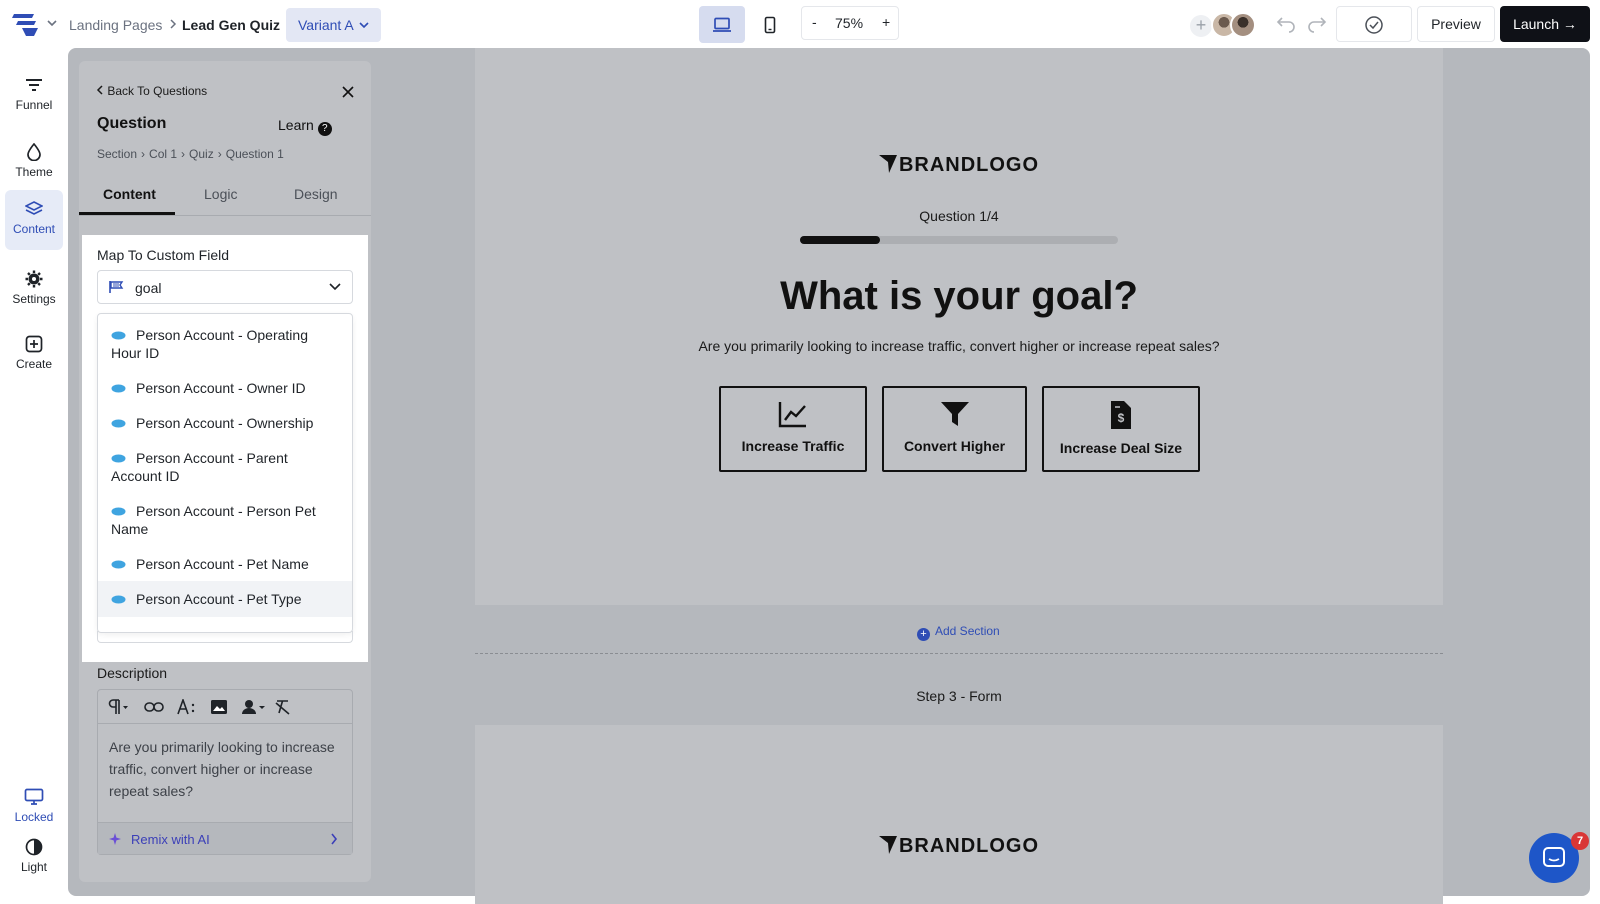 Image resolution: width=1600 pixels, height=904 pixels. Describe the element at coordinates (969, 165) in the screenshot. I see `brand-logo-text: BRANDLOGO` at that location.